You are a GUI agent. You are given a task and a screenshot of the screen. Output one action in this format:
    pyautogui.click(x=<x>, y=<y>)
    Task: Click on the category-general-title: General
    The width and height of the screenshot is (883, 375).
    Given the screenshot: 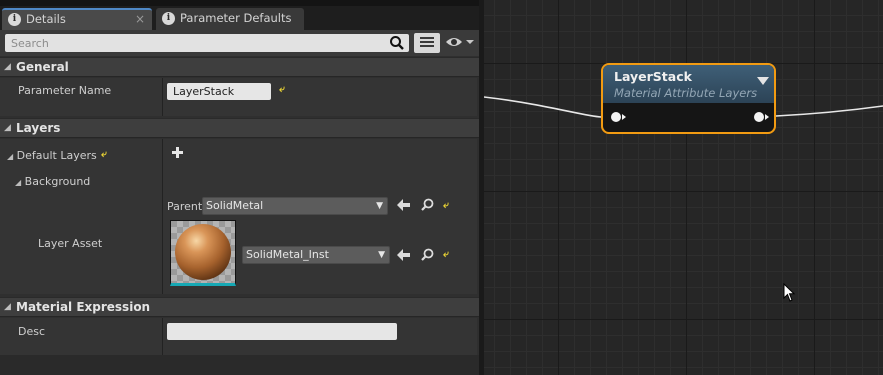 What is the action you would take?
    pyautogui.click(x=42, y=67)
    